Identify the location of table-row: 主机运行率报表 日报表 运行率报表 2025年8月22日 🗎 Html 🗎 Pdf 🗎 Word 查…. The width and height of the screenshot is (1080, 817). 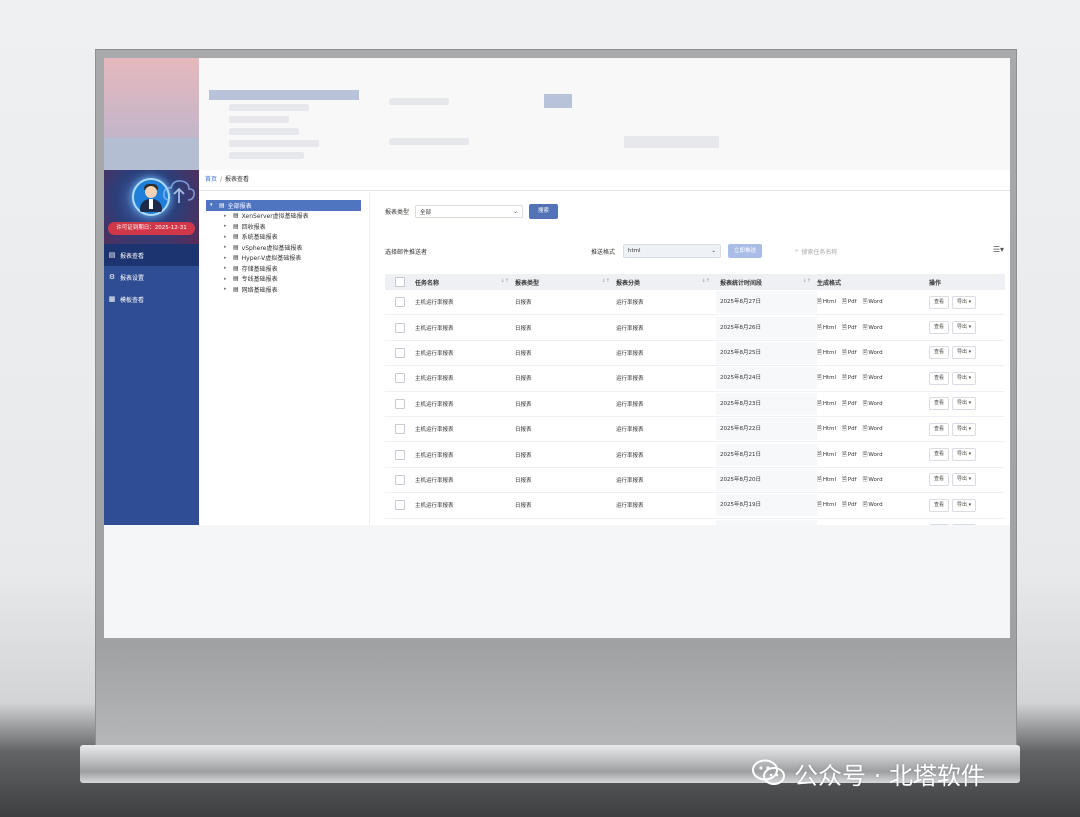
(695, 430).